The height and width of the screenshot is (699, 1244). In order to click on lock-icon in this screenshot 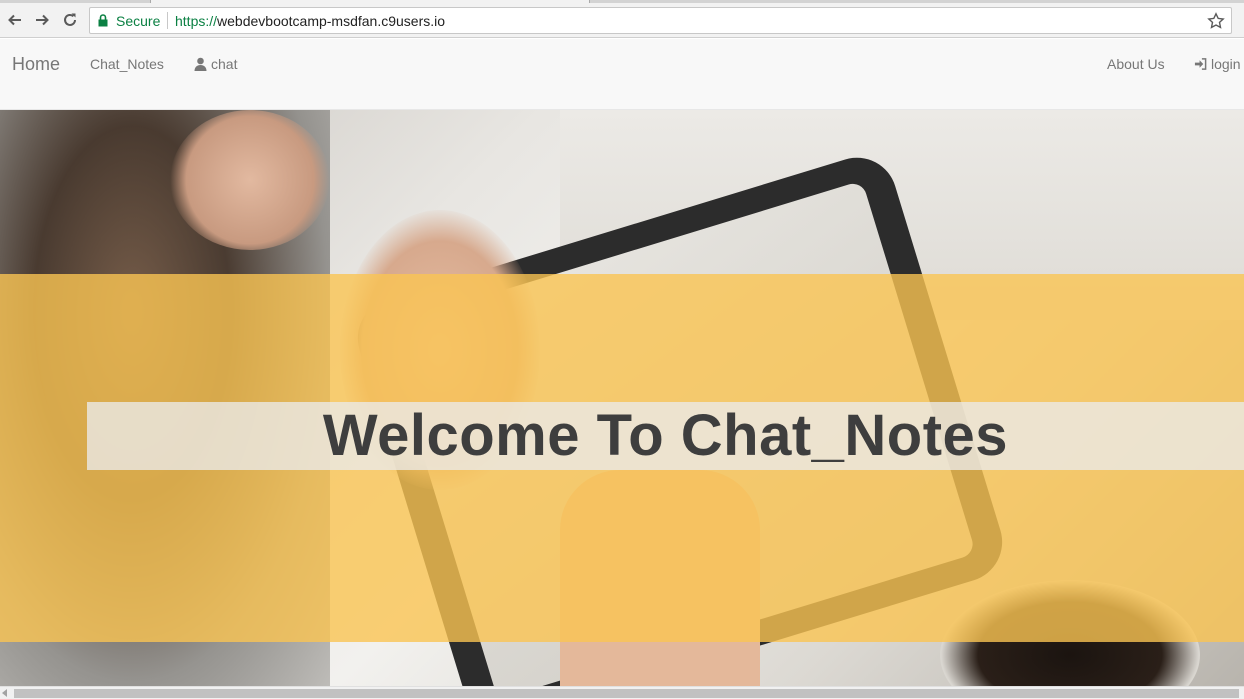, I will do `click(103, 20)`.